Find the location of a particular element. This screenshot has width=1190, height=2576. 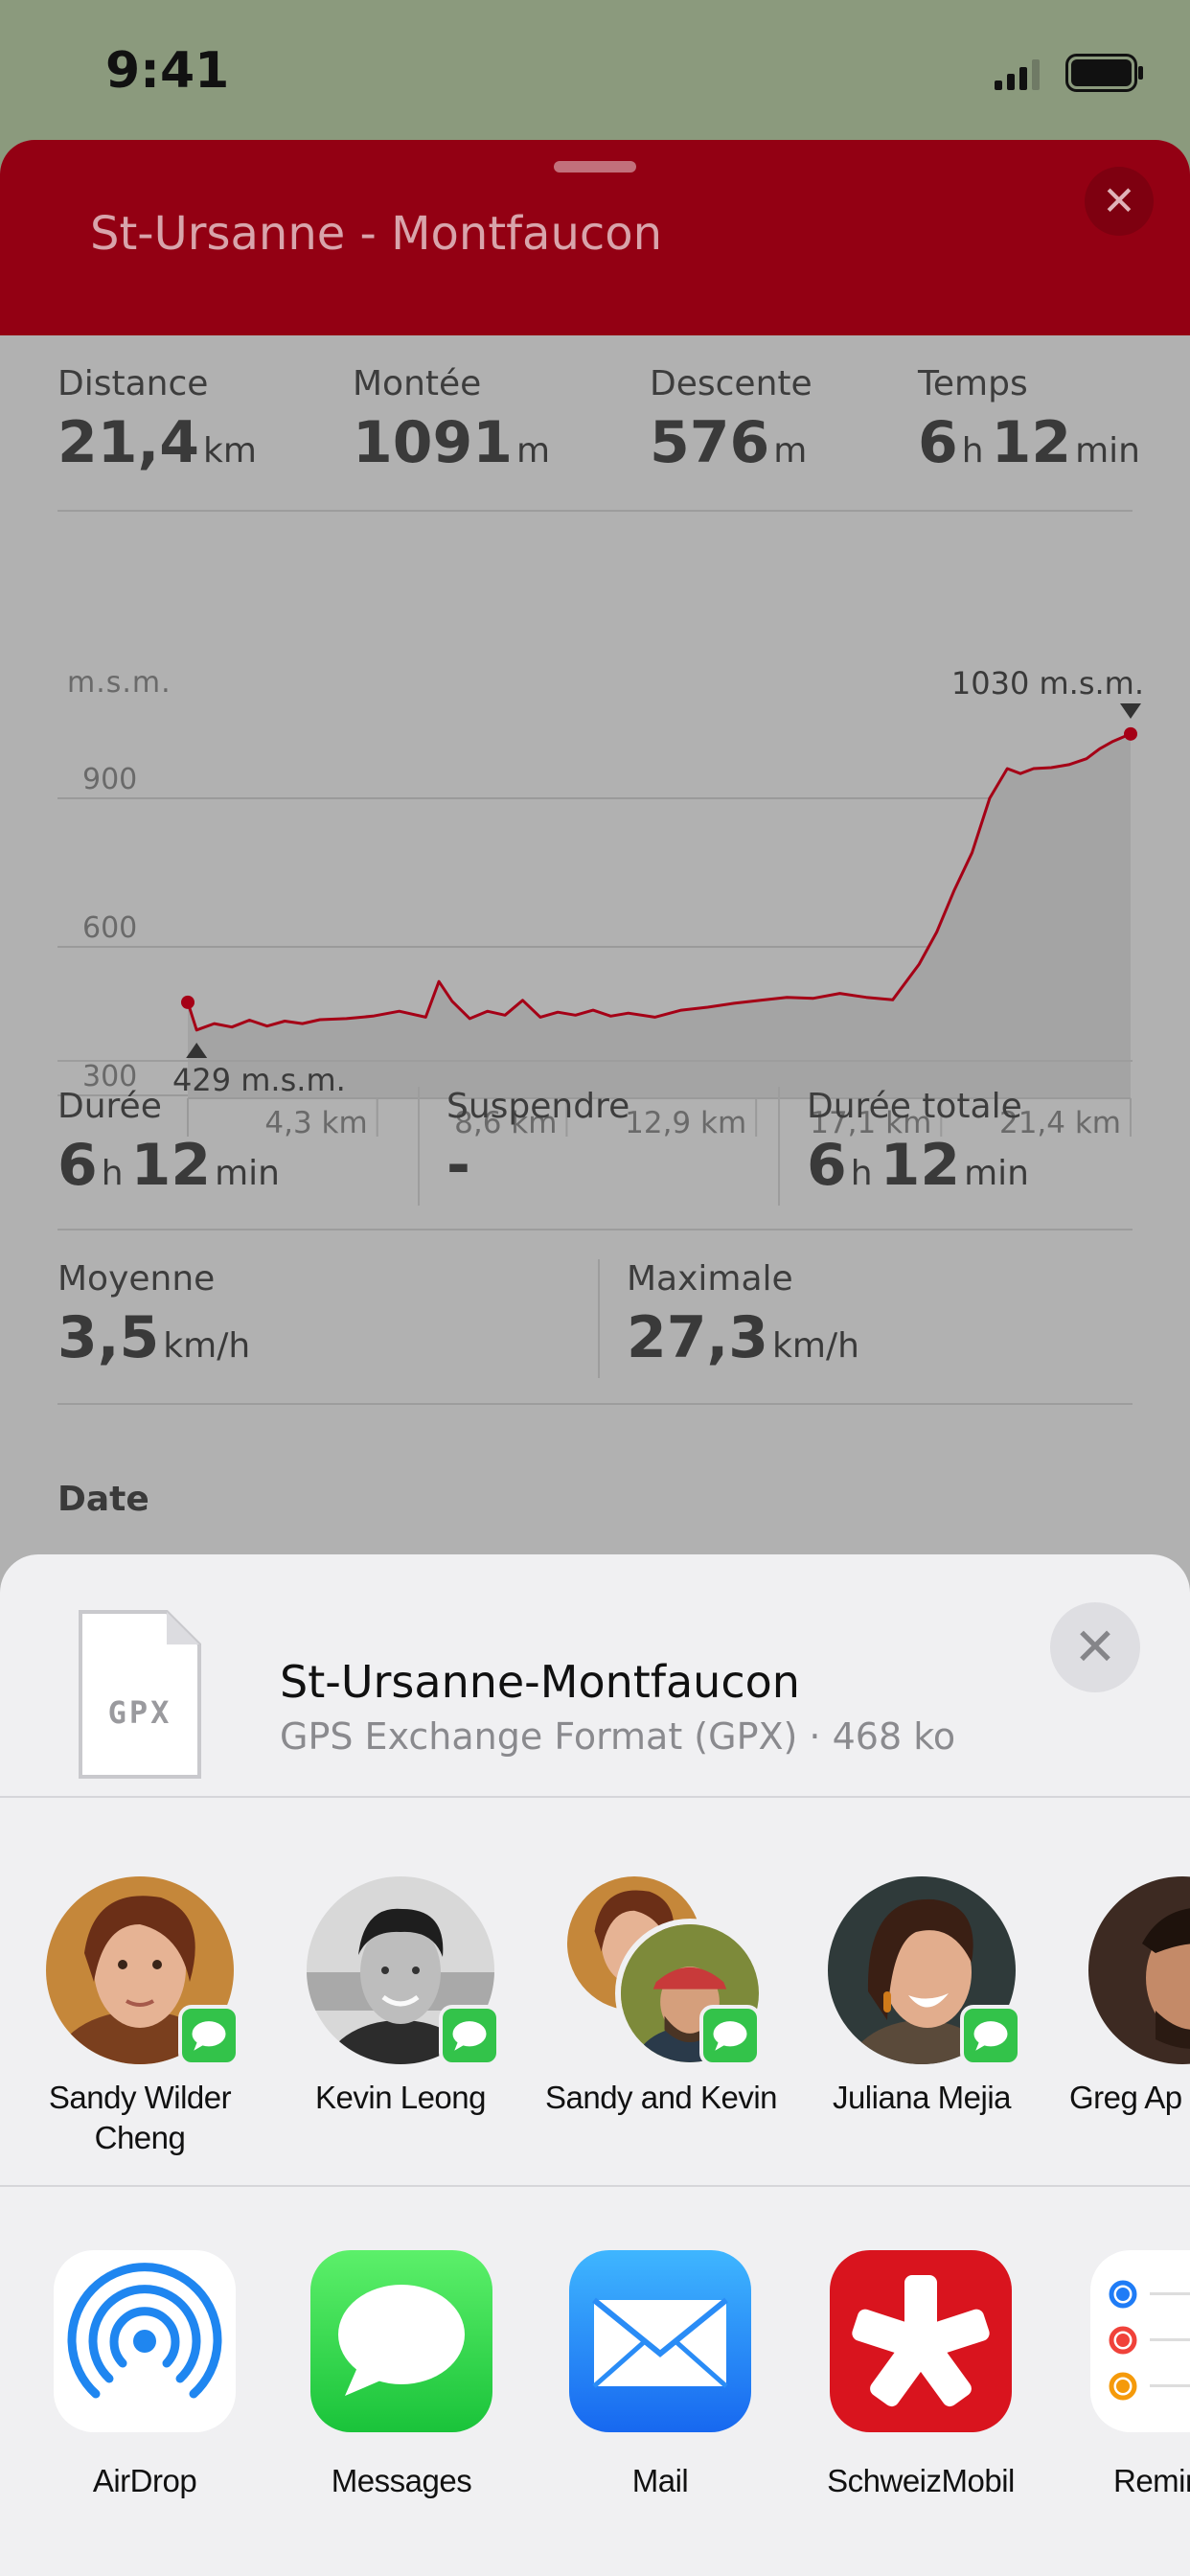

stat-ascent: Montée 1091 m is located at coordinates (452, 420).